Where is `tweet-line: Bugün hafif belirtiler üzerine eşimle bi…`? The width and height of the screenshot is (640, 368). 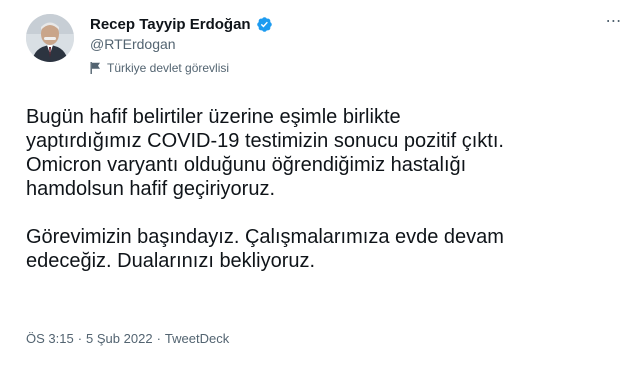
tweet-line: Bugün hafif belirtiler üzerine eşimle bi… is located at coordinates (213, 117).